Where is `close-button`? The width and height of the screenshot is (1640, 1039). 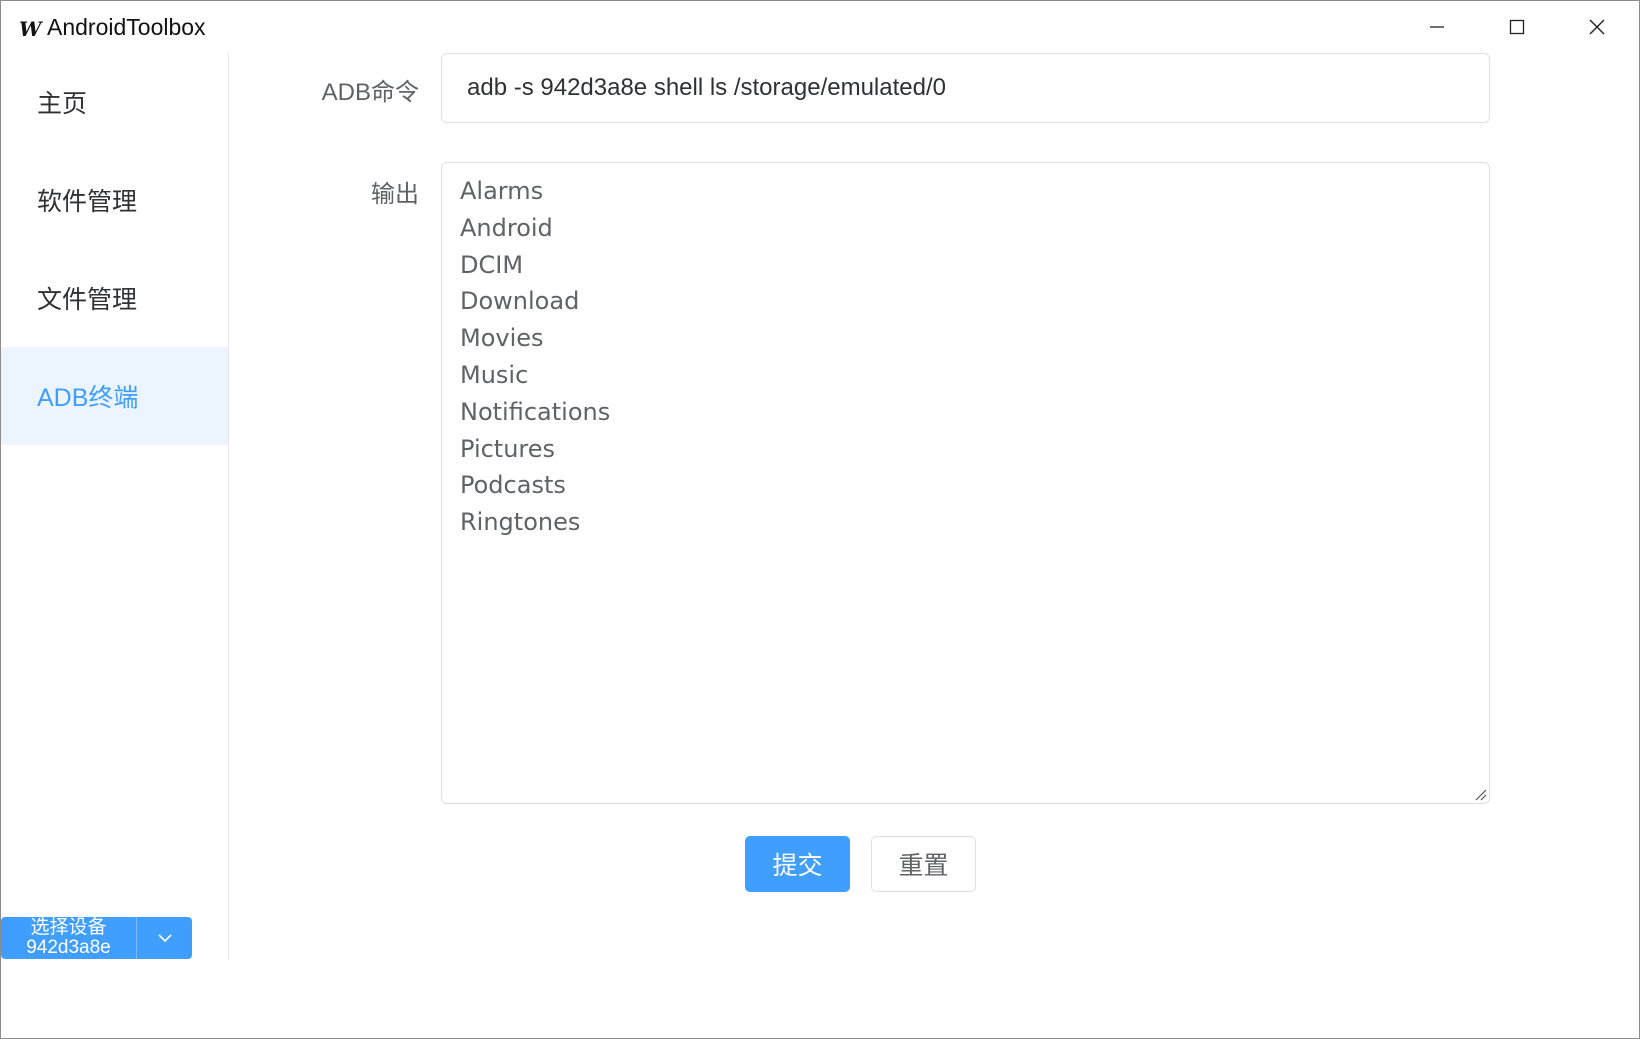
close-button is located at coordinates (1597, 27).